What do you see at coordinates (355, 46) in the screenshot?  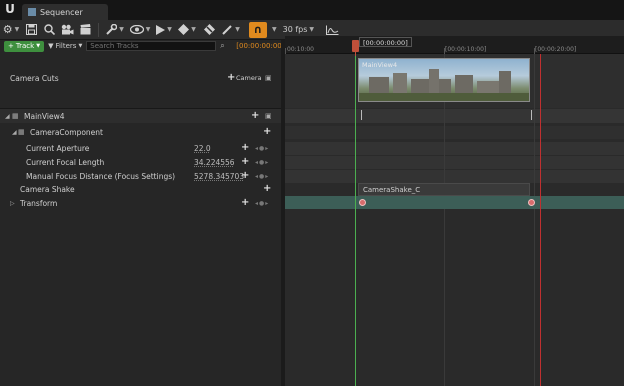 I see `playhead-handle` at bounding box center [355, 46].